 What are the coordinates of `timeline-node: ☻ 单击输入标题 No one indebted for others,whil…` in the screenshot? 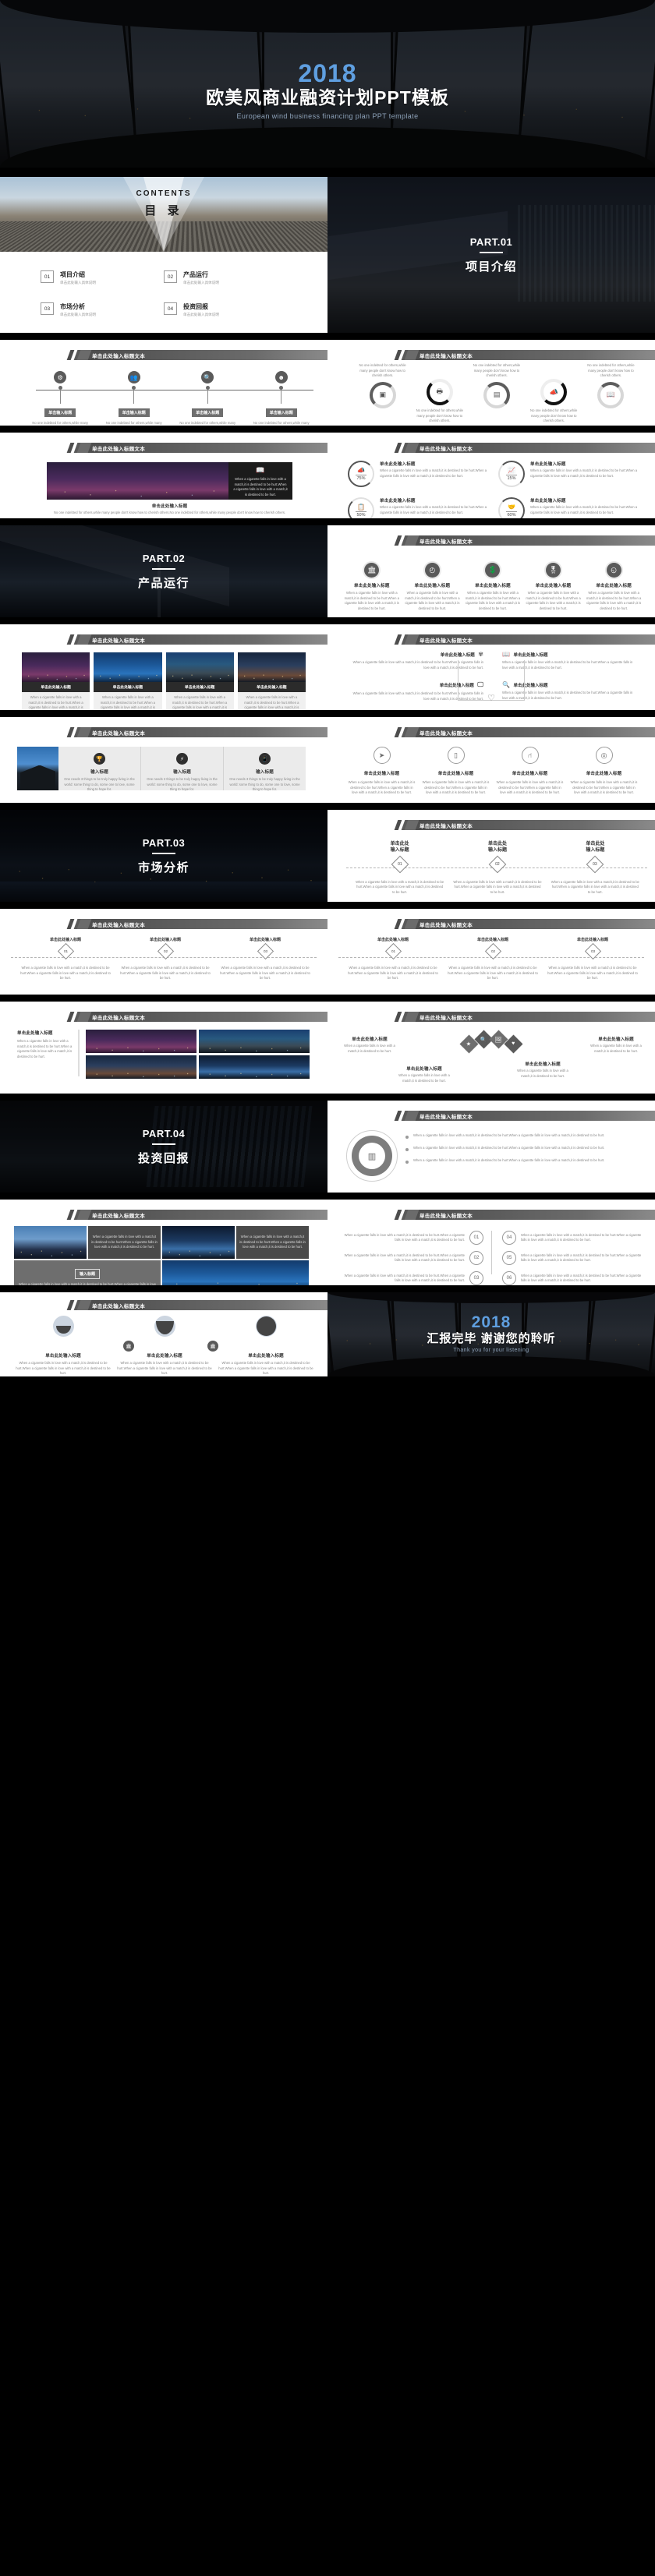 It's located at (282, 398).